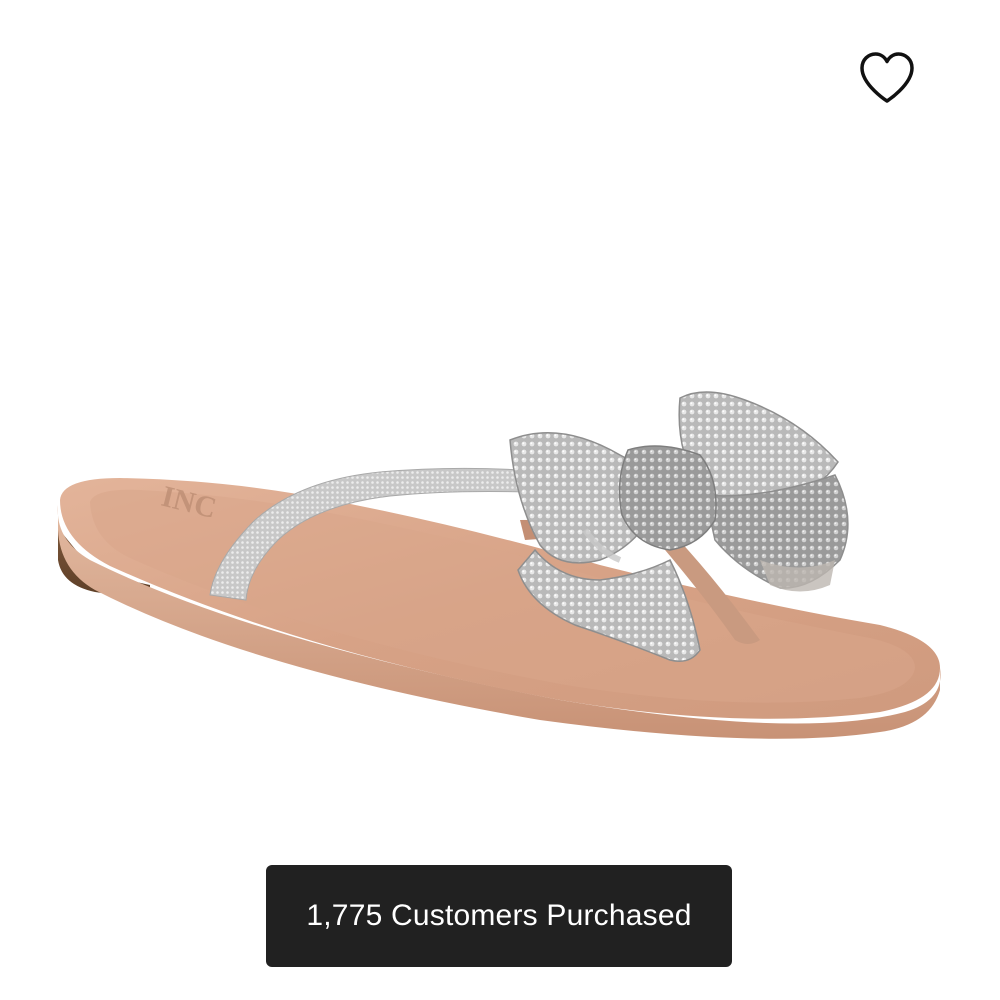 This screenshot has height=1000, width=1000. I want to click on customers-purchased-text: 1,775 Customers Purchased, so click(499, 915).